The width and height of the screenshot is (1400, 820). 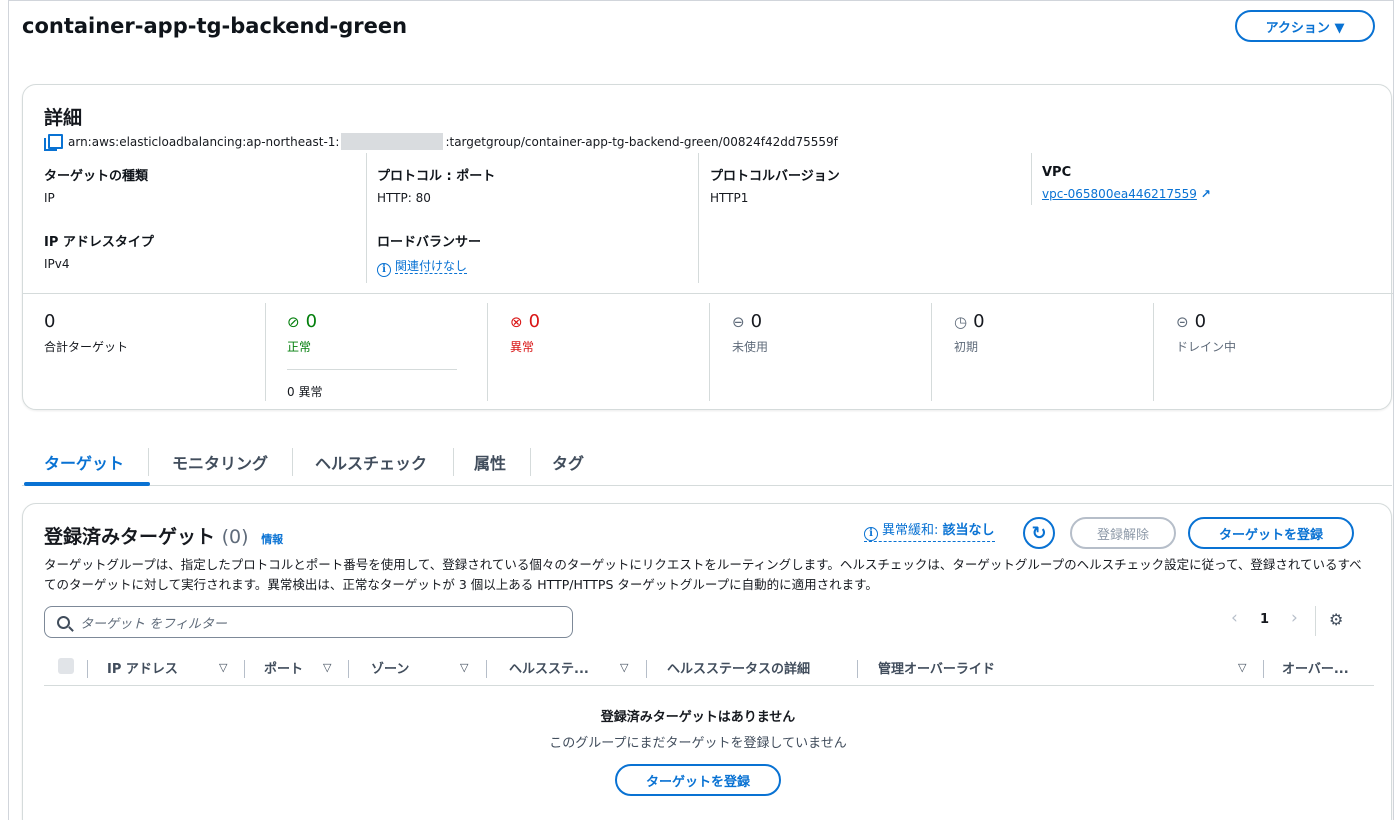 What do you see at coordinates (53, 142) in the screenshot?
I see `copy-icon` at bounding box center [53, 142].